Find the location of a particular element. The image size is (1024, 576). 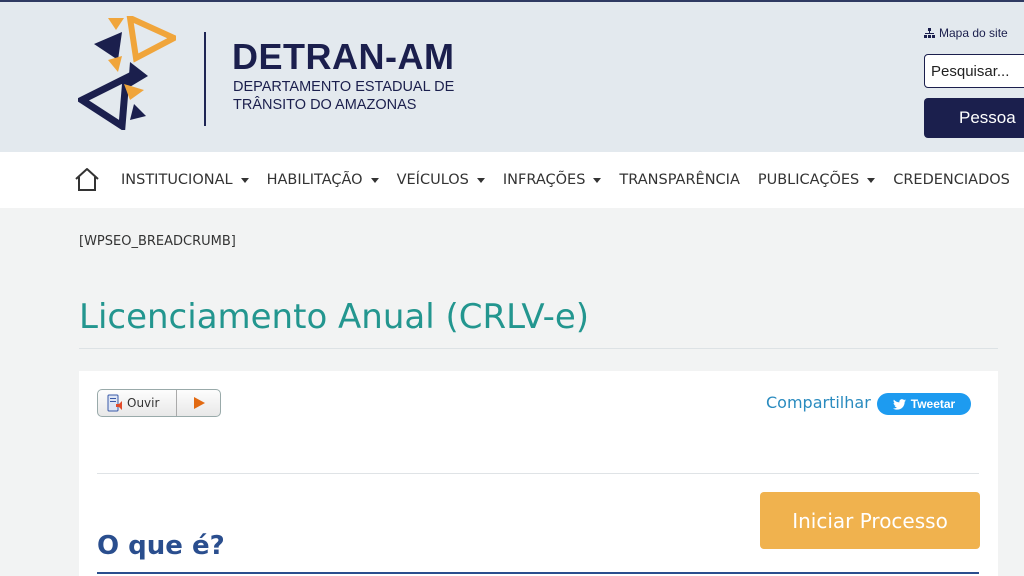

ouvir-label: Ouvir is located at coordinates (143, 403).